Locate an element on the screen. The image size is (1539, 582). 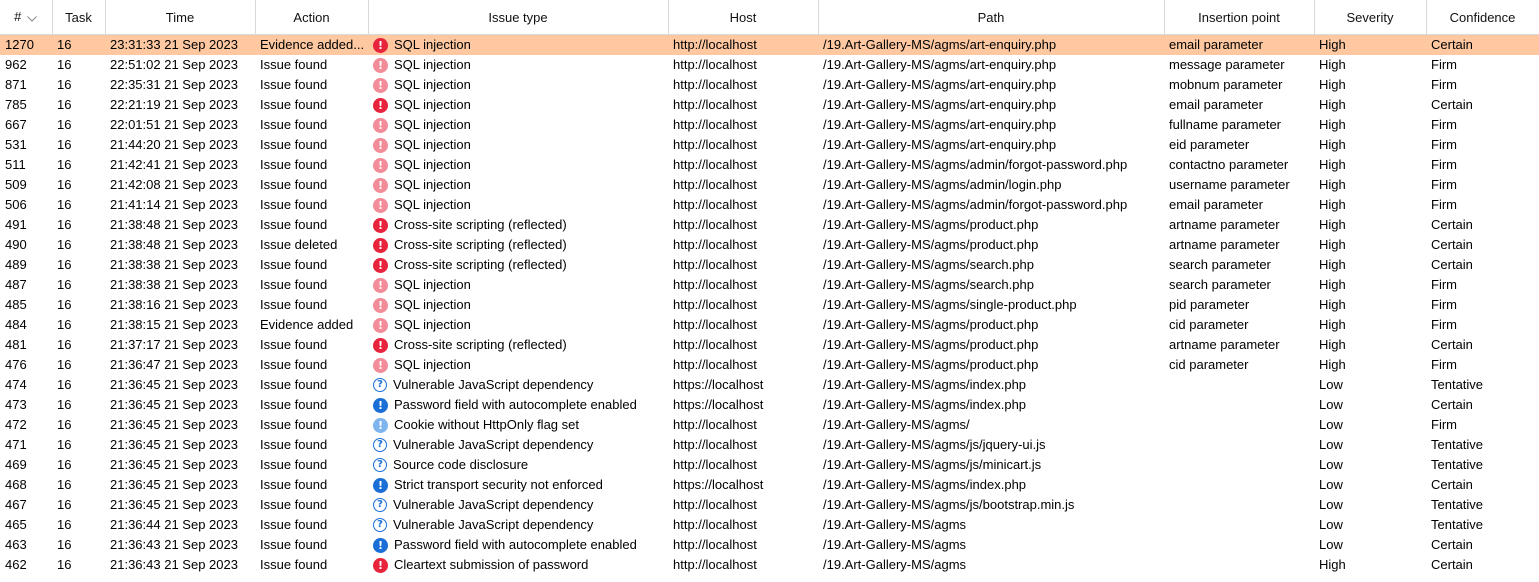
cell-issue-type: ? Source code disclosure is located at coordinates (518, 465).